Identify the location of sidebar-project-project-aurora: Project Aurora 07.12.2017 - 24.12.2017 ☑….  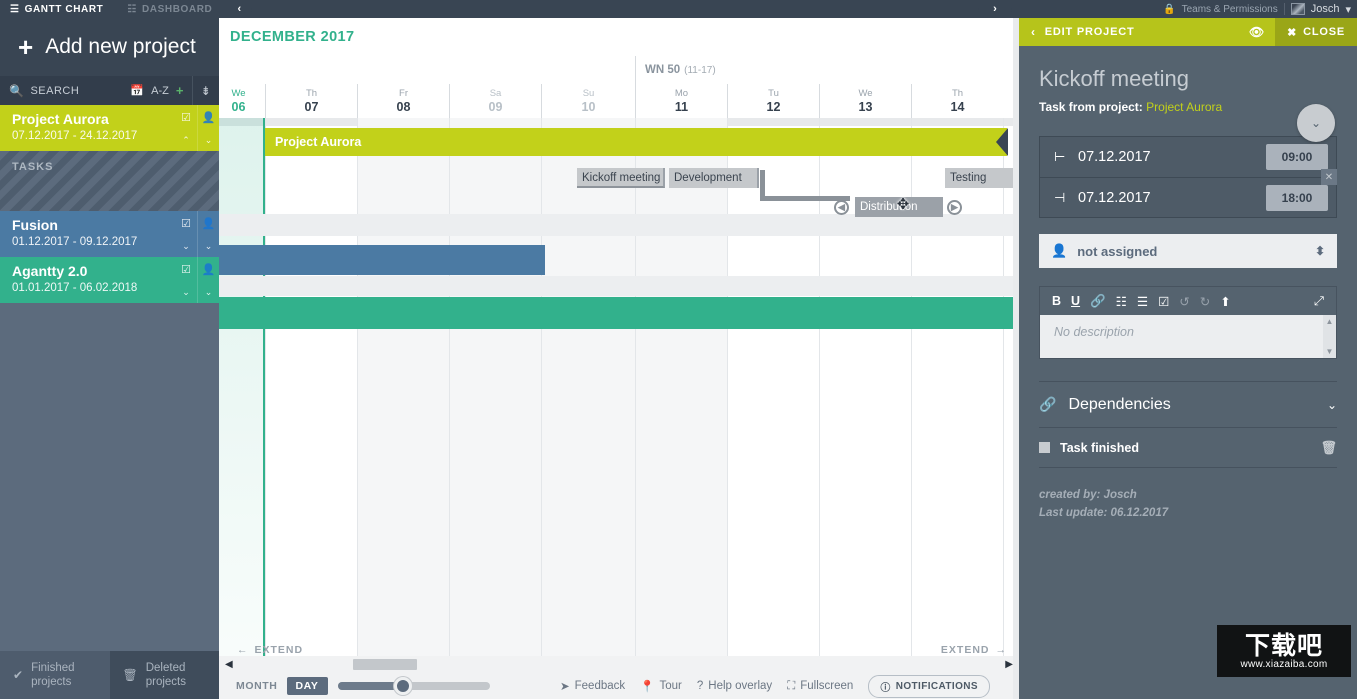
(109, 128).